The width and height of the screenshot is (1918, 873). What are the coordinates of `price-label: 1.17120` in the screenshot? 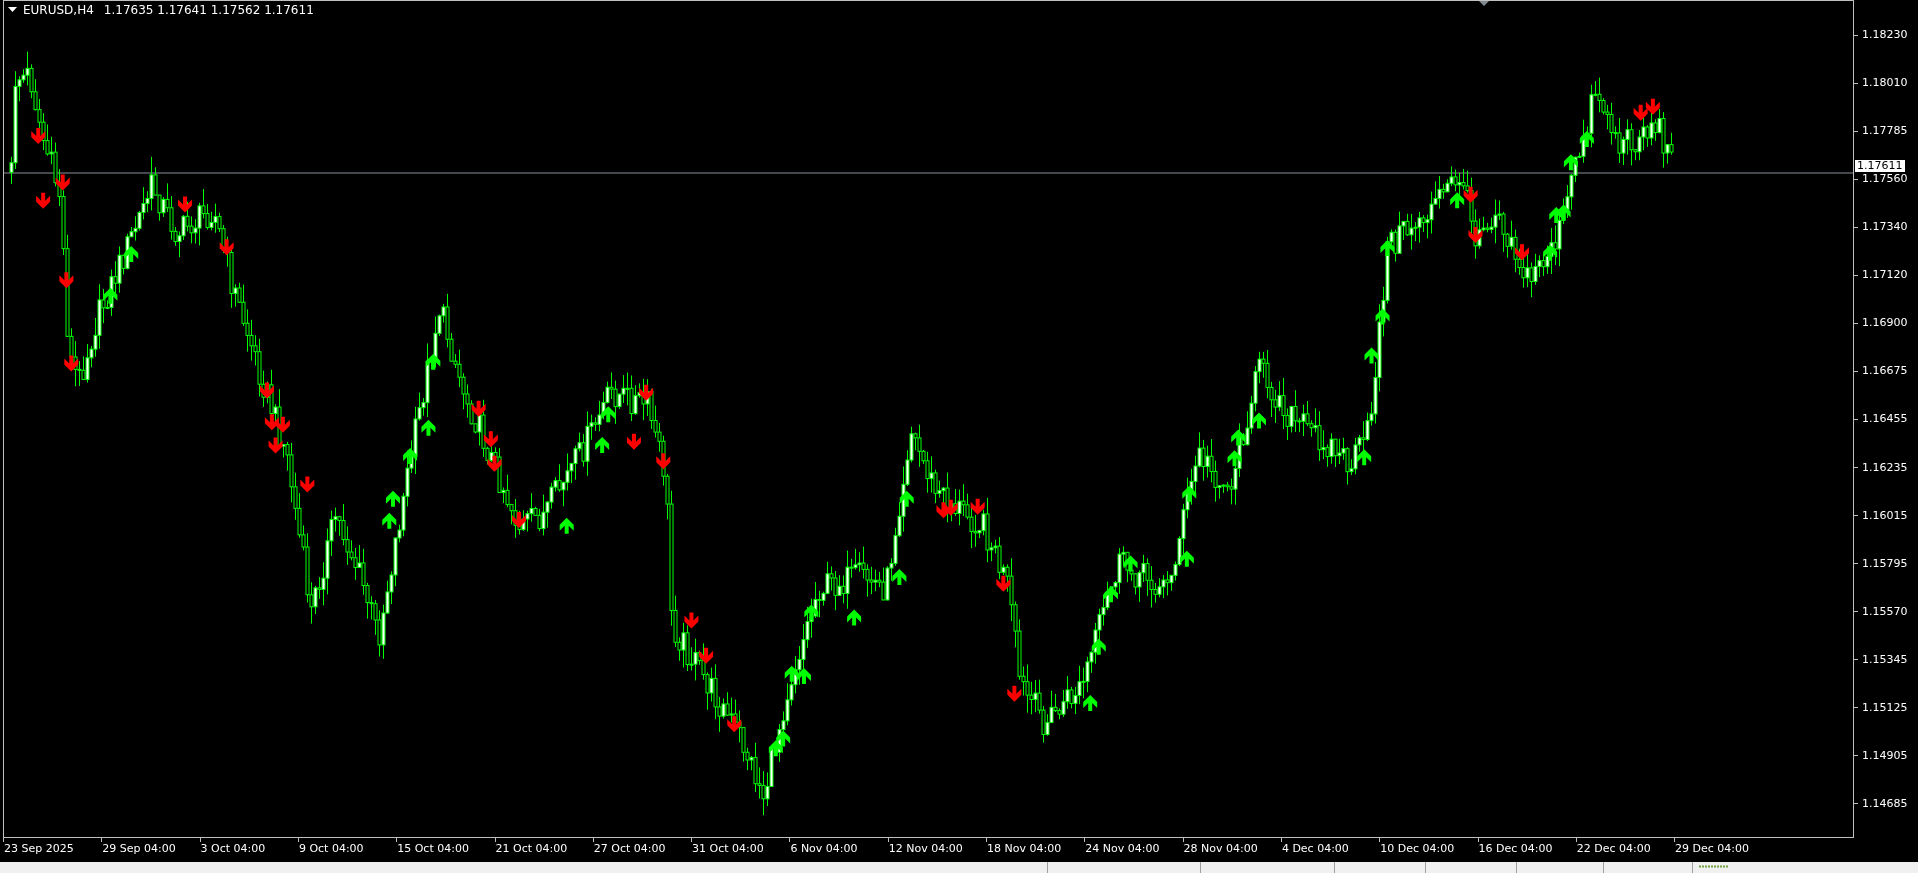 It's located at (1885, 275).